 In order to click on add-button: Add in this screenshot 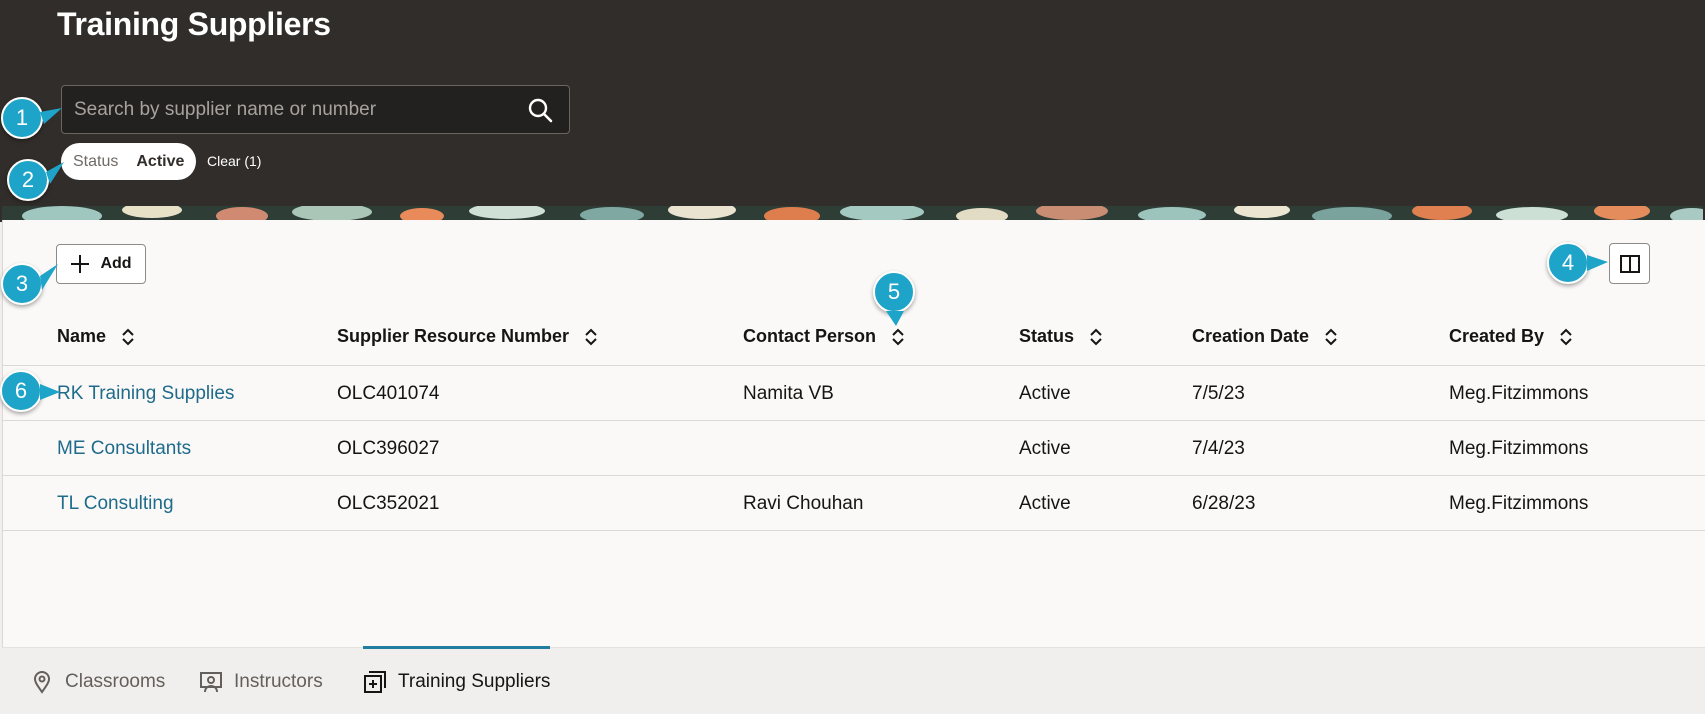, I will do `click(101, 264)`.